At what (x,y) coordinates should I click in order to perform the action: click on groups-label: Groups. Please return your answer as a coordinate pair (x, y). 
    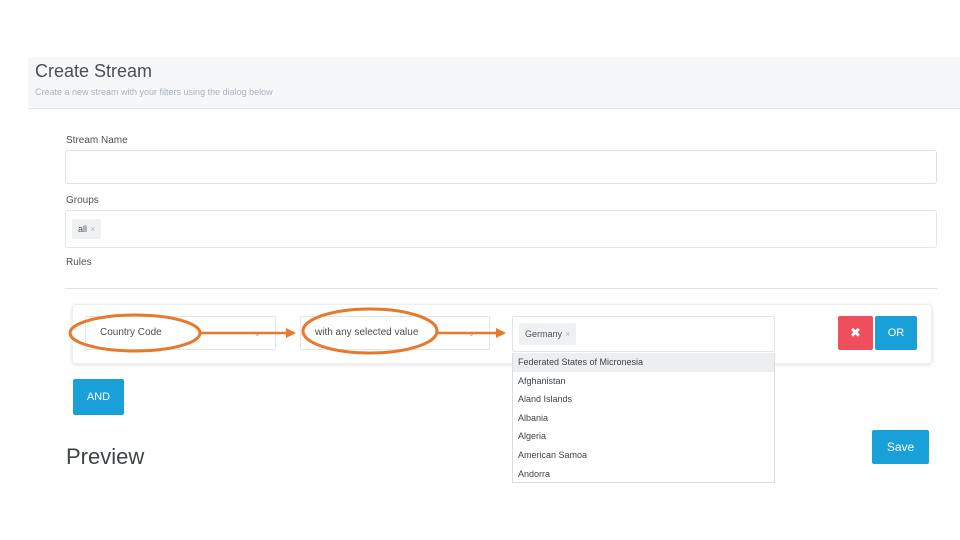
    Looking at the image, I should click on (82, 200).